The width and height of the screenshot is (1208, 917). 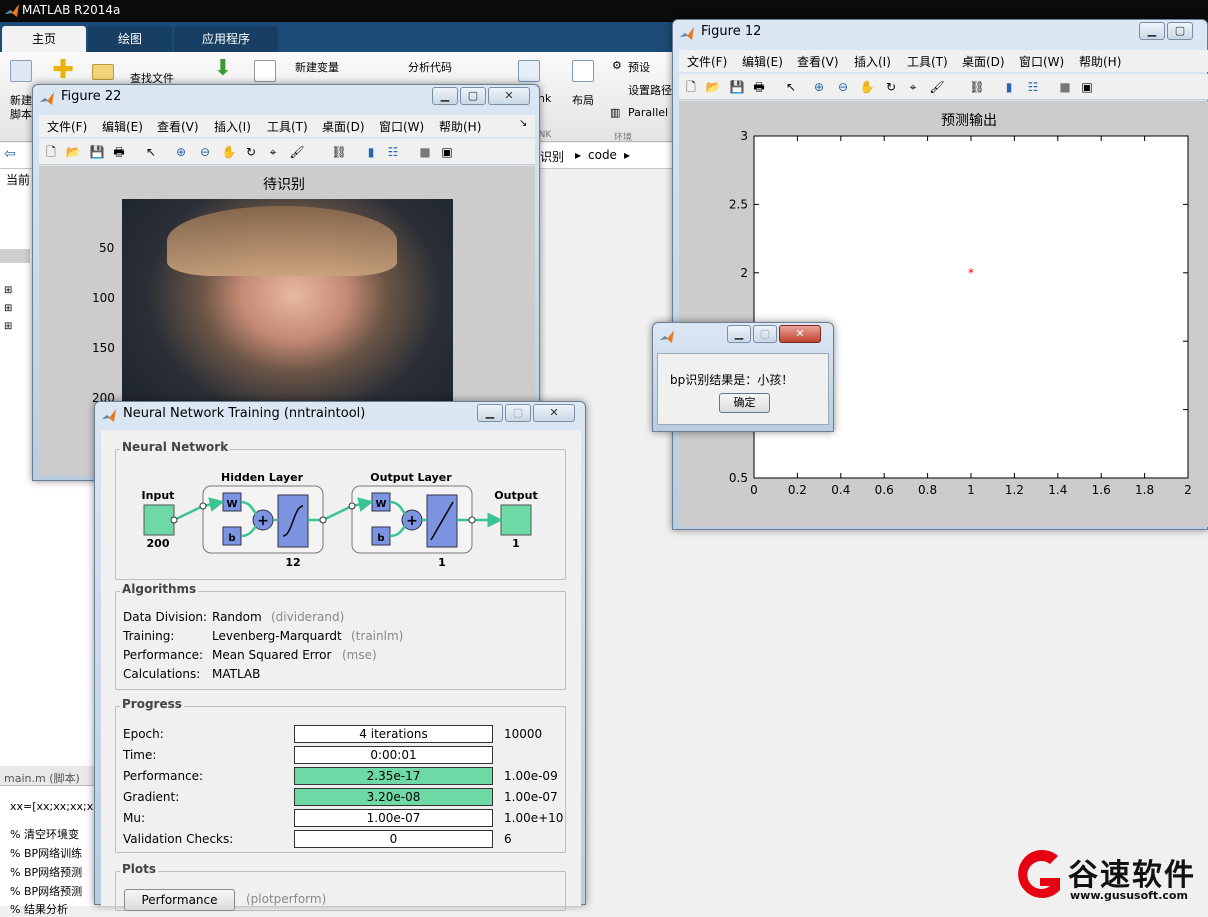 I want to click on breadcrumb-folder-2: code, so click(x=602, y=155).